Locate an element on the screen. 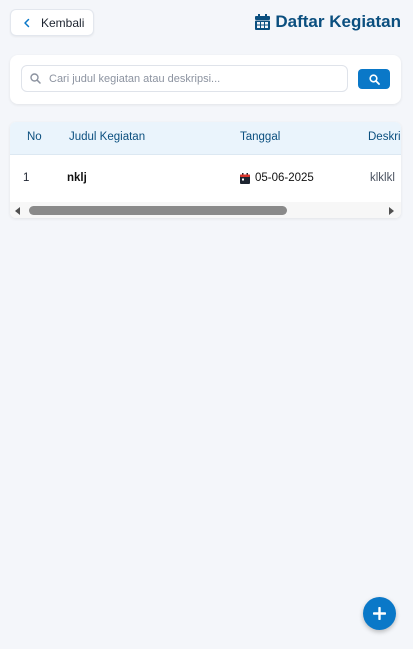 The image size is (413, 649). search-card is located at coordinates (205, 79).